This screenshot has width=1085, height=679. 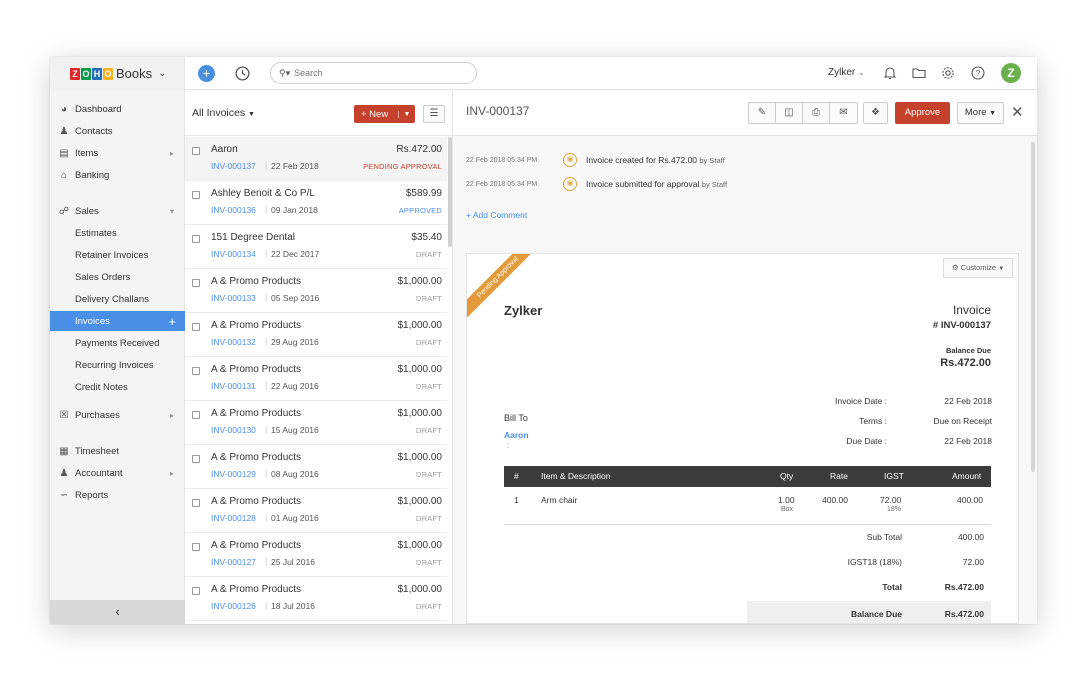 I want to click on chevron-down-icon: ▾, so click(x=171, y=211).